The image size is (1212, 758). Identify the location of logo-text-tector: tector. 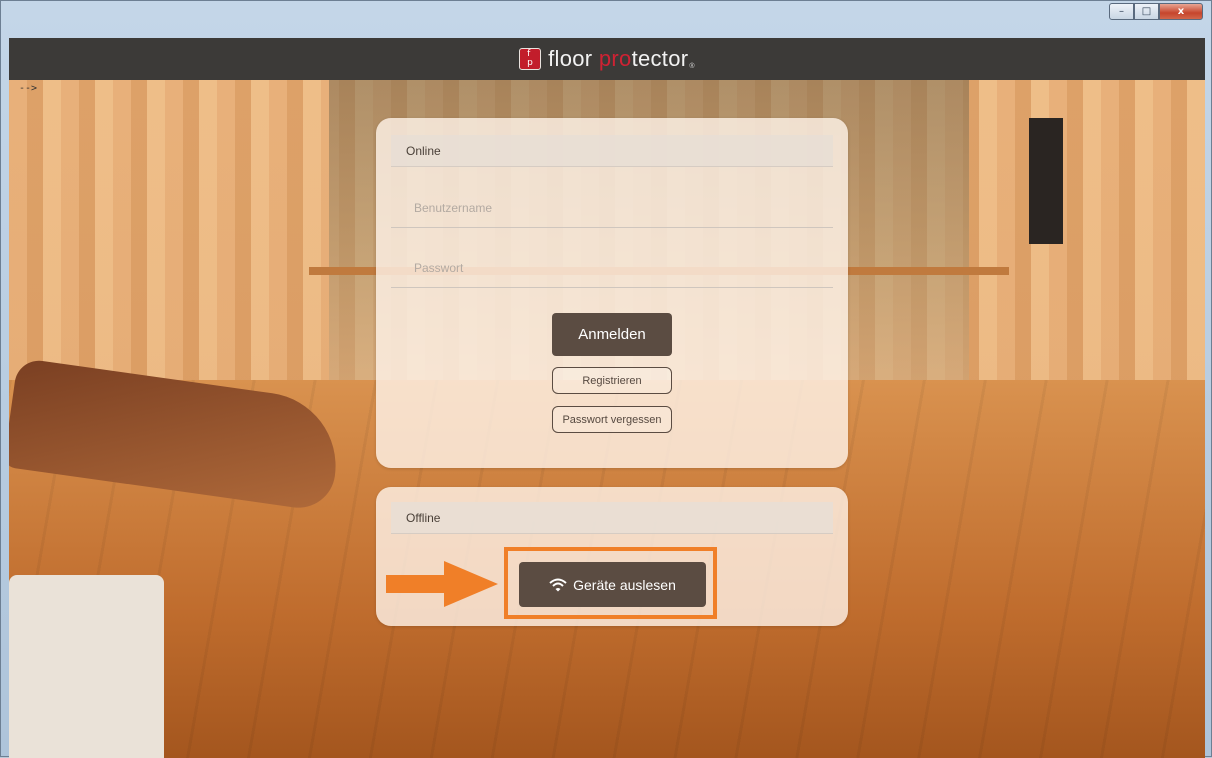
(660, 58).